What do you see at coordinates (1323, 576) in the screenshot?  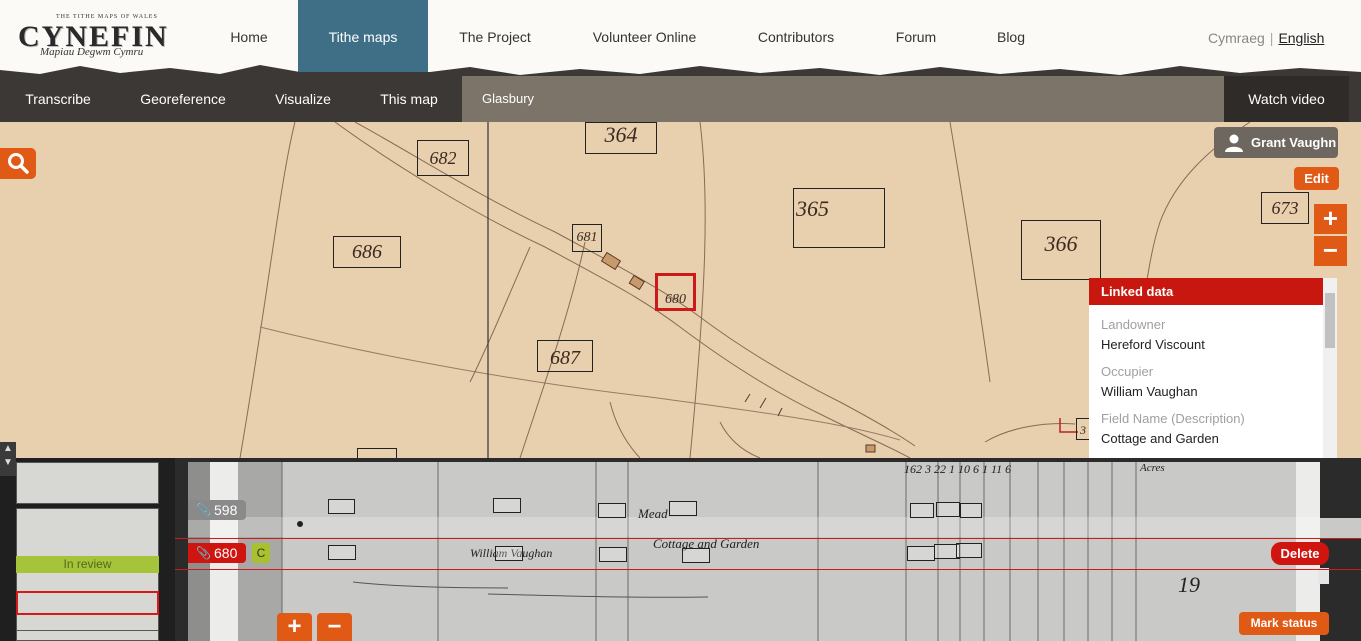 I see `strip-scroll-indicator` at bounding box center [1323, 576].